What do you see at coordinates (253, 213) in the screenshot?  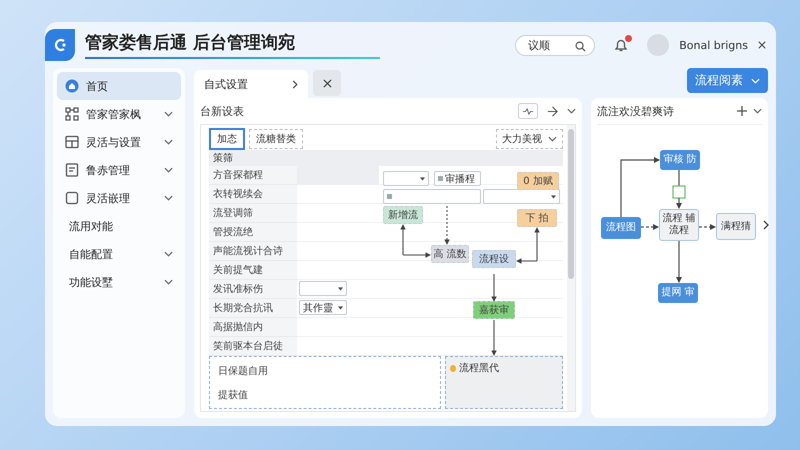 I see `row-label: 流登调筛` at bounding box center [253, 213].